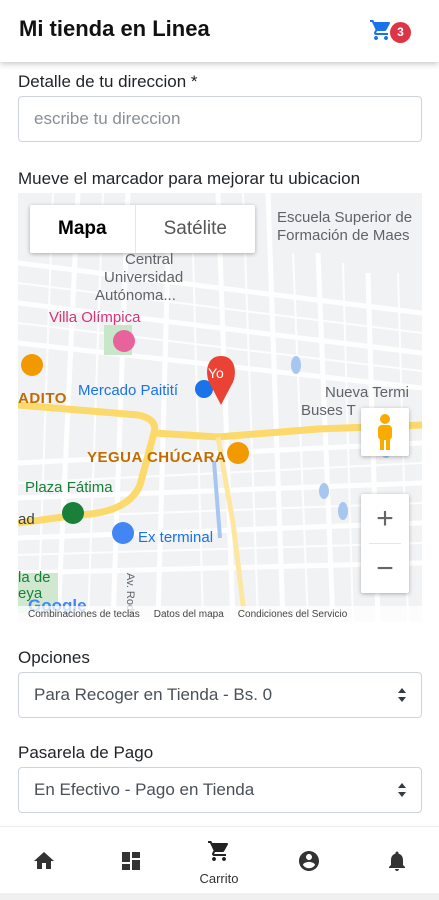  Describe the element at coordinates (108, 81) in the screenshot. I see `address-label: Detalle de tu direccion *` at that location.